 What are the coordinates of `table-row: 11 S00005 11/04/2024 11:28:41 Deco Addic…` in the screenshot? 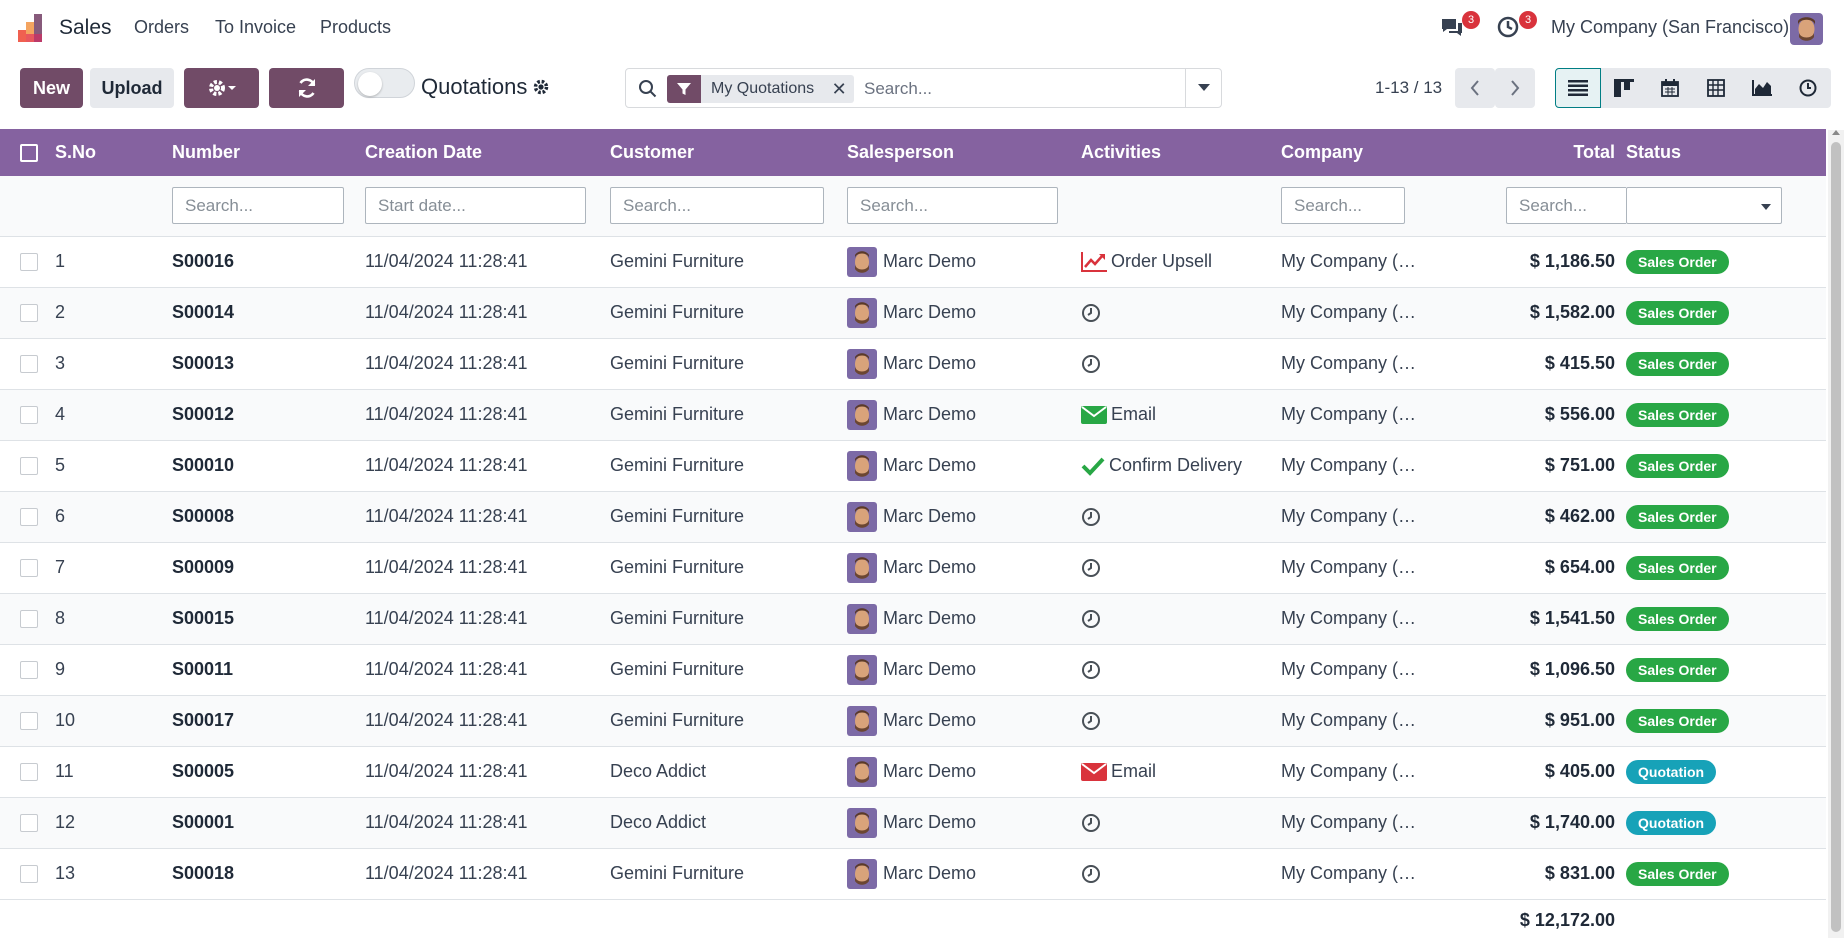 It's located at (913, 771).